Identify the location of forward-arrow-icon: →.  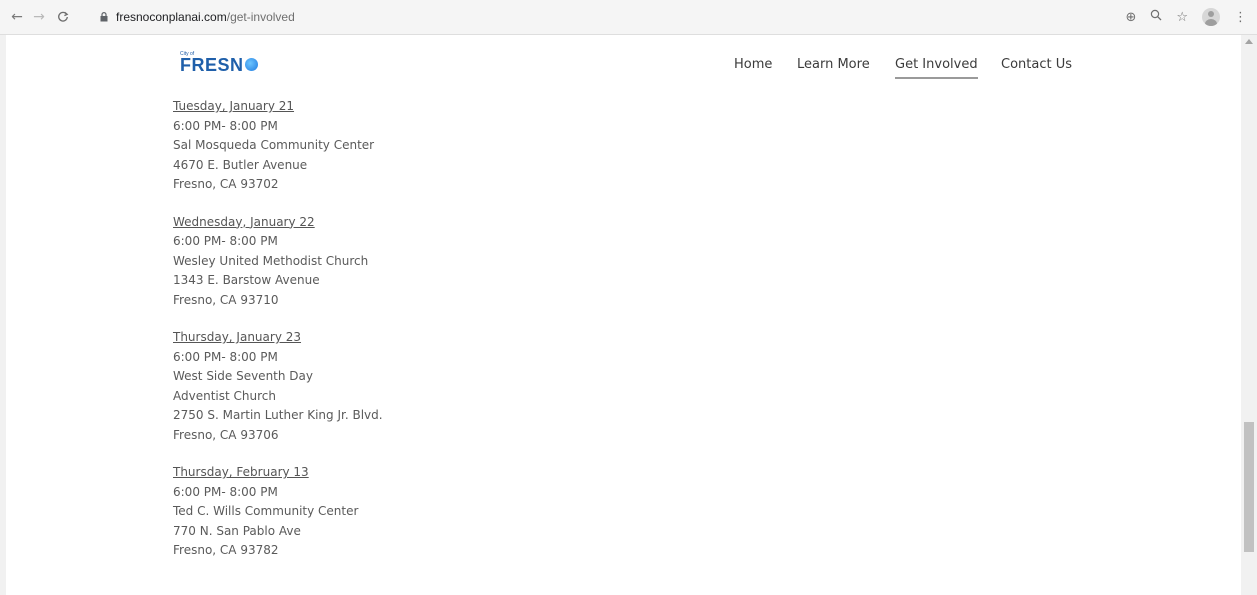
(39, 17).